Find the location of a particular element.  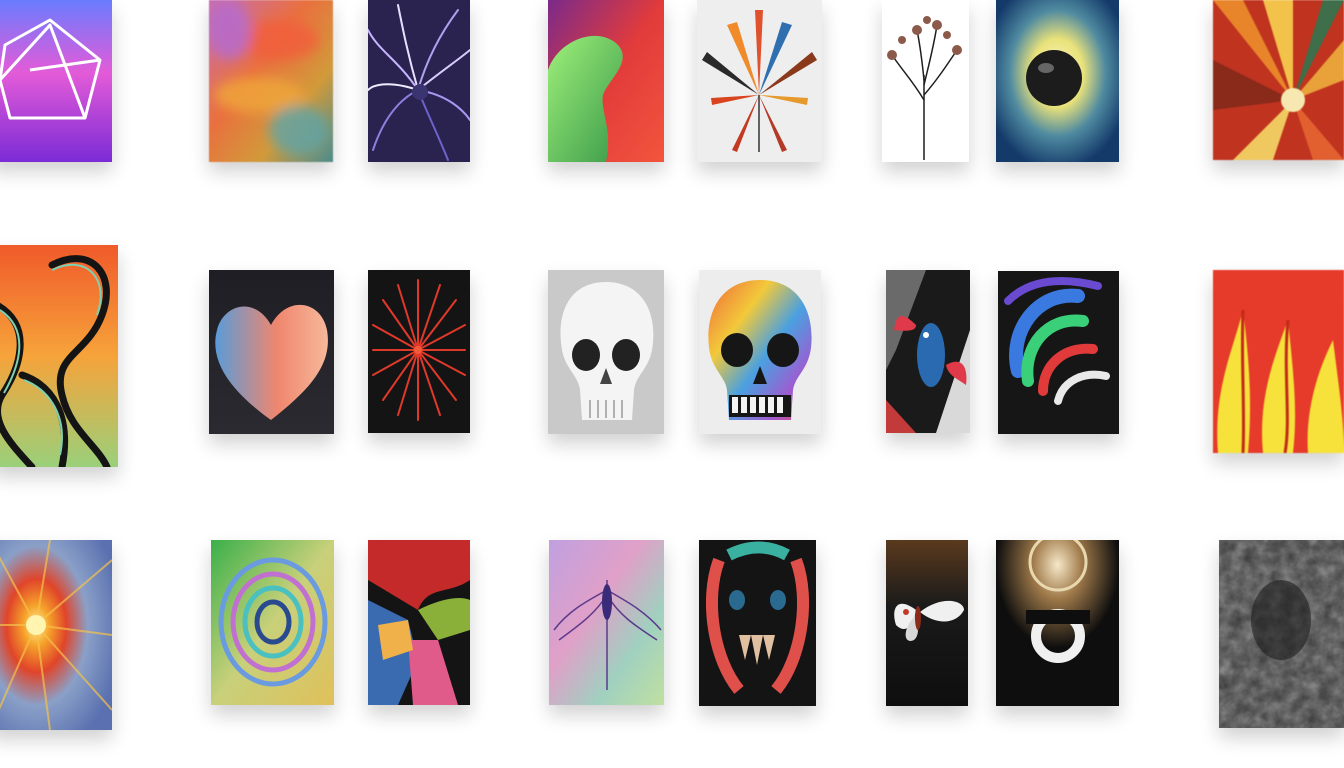

art-thumbnail-glowing-rings is located at coordinates (1057, 623).